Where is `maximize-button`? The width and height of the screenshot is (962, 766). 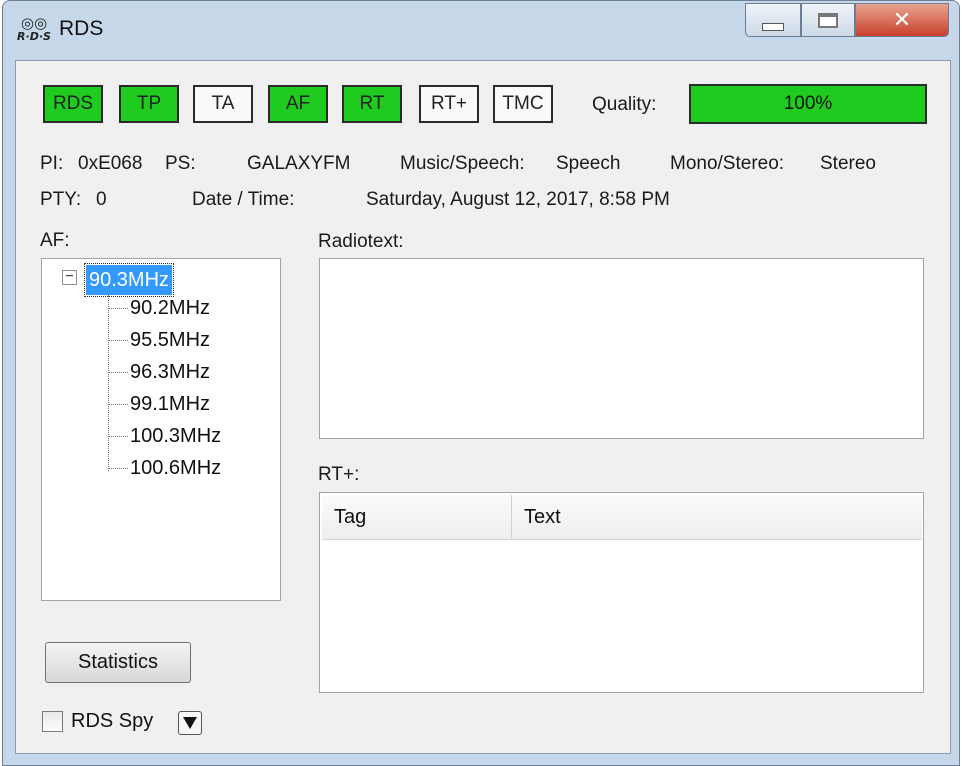 maximize-button is located at coordinates (828, 20).